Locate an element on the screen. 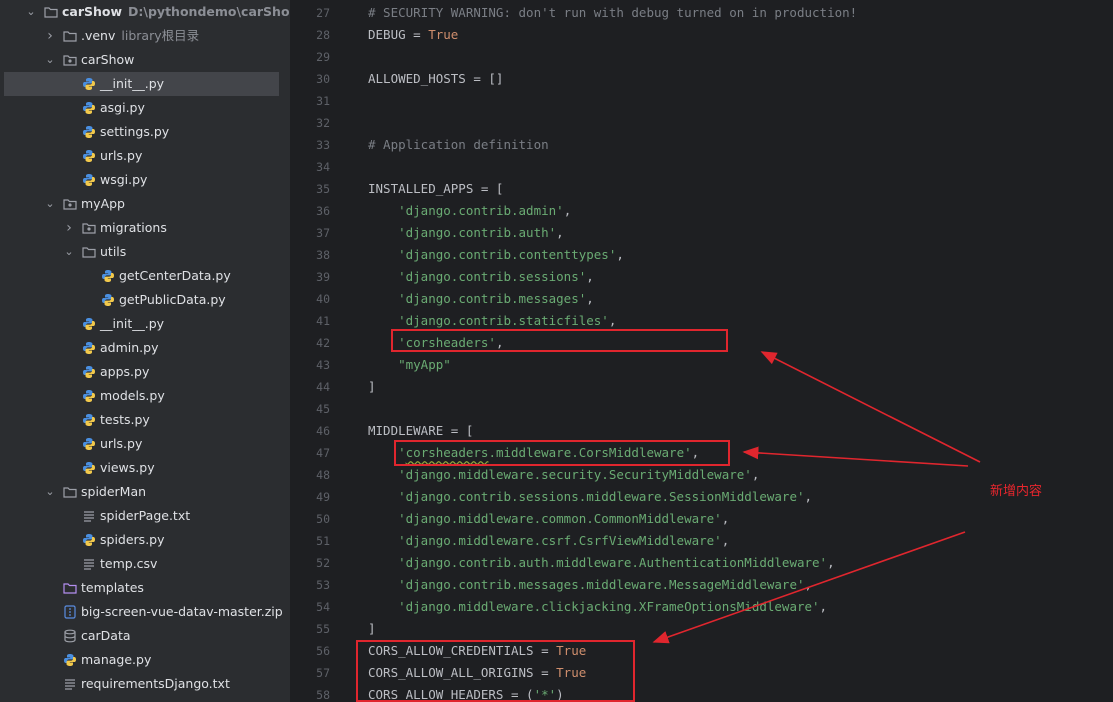 The height and width of the screenshot is (702, 1113). tree-item: requirementsDjango.txt is located at coordinates (145, 684).